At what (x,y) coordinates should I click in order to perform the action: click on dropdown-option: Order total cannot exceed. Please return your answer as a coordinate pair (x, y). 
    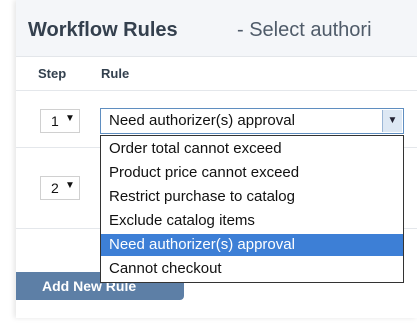
    Looking at the image, I should click on (252, 149).